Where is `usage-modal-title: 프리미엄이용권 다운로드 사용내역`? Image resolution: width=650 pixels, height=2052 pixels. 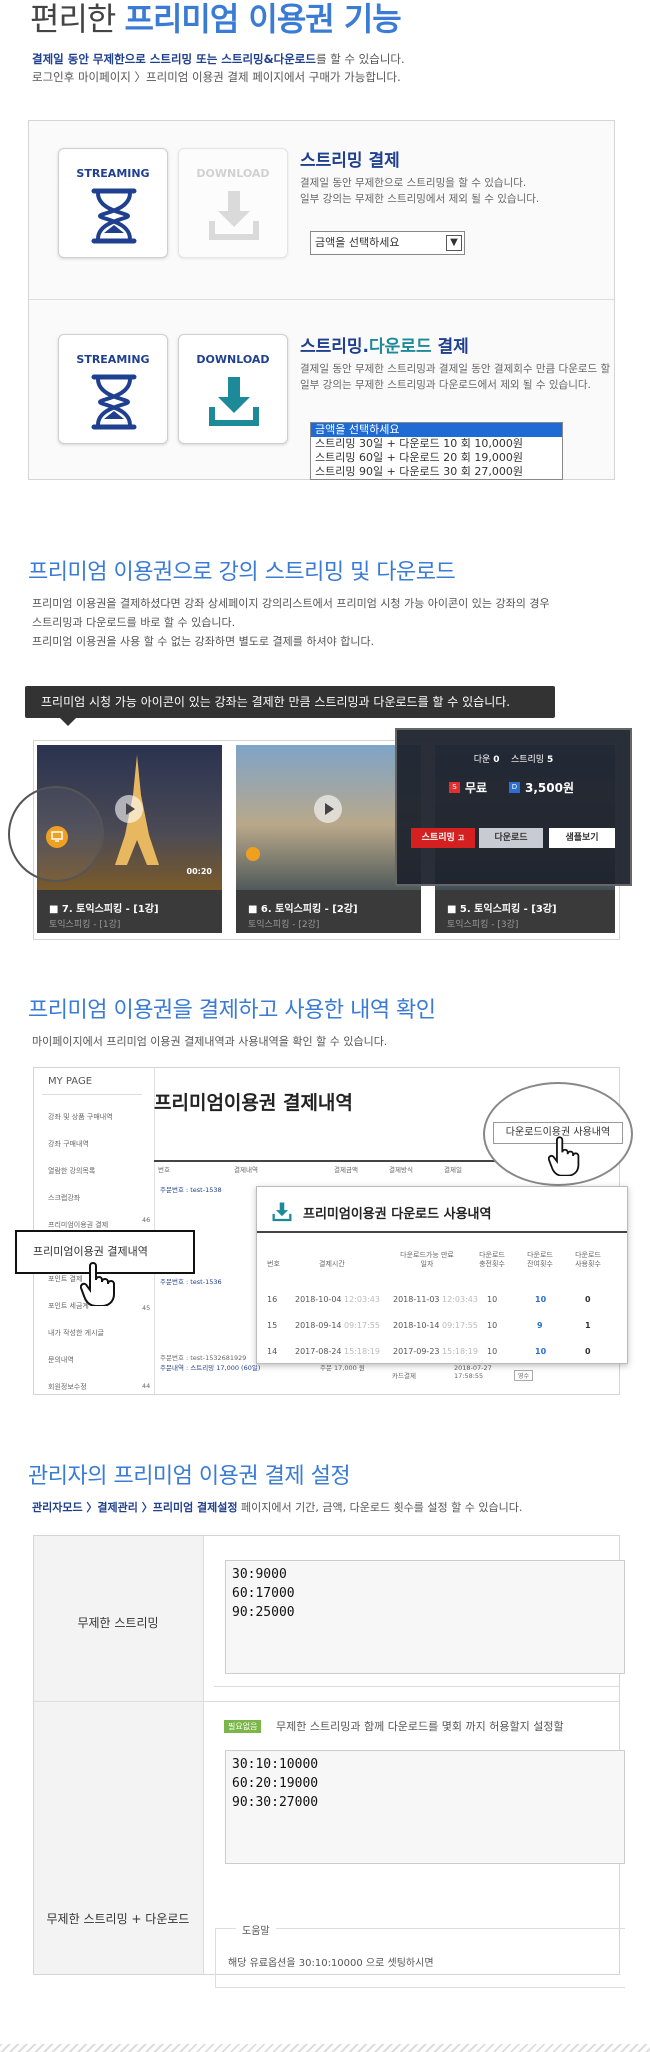
usage-modal-title: 프리미엄이용권 다운로드 사용내역 is located at coordinates (397, 1214).